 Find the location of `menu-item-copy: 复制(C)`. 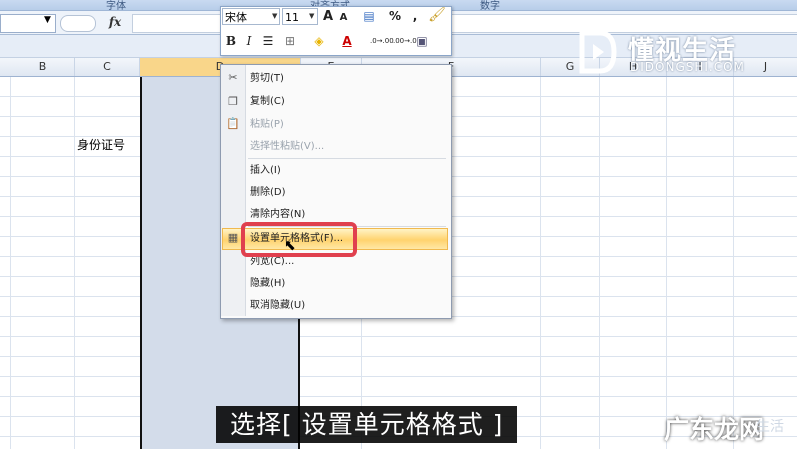

menu-item-copy: 复制(C) is located at coordinates (267, 102).